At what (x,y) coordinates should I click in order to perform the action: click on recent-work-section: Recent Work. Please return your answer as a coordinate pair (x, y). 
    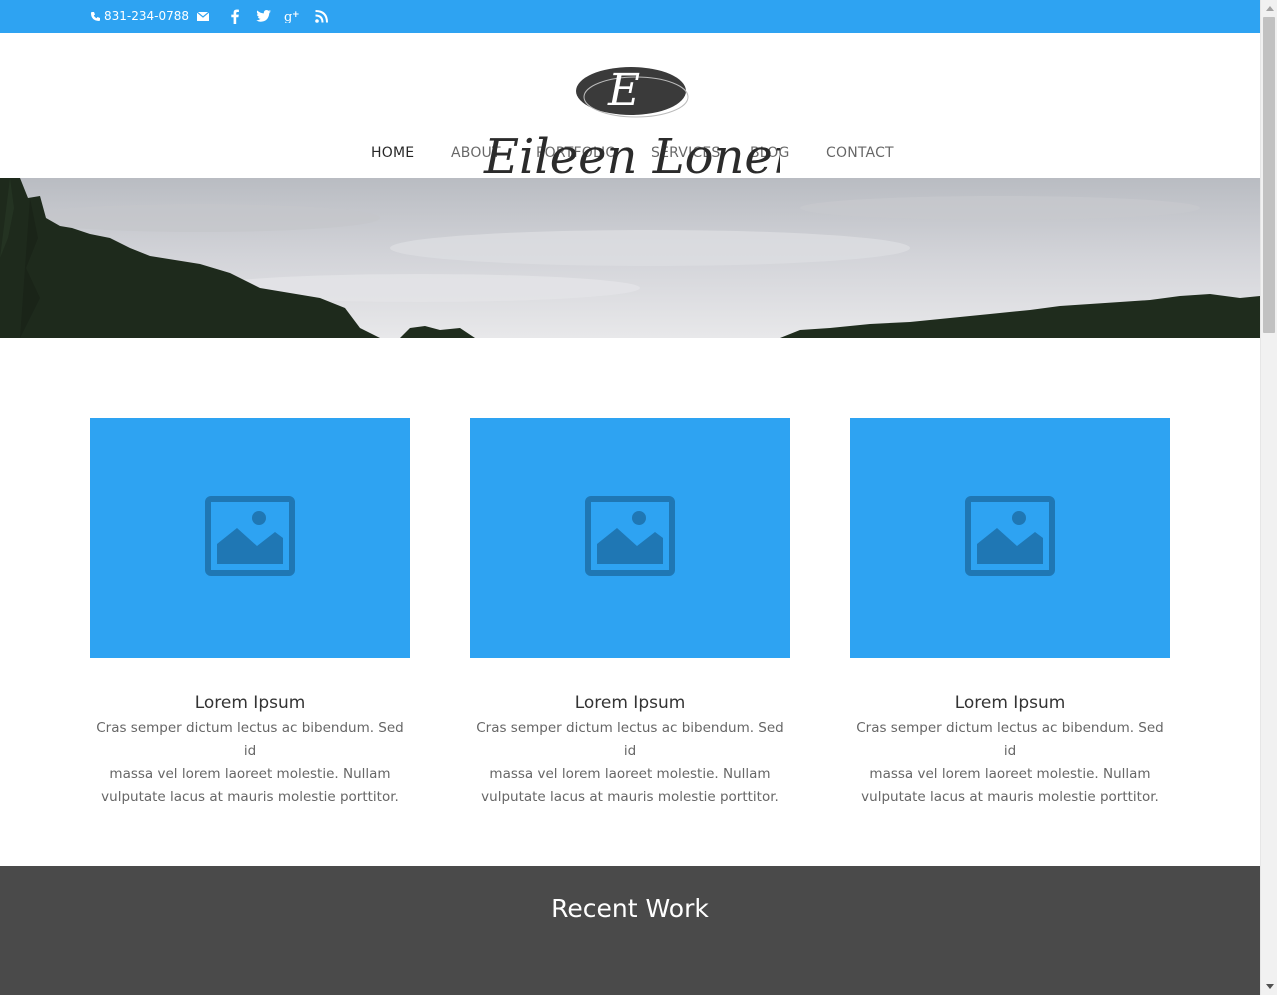
    Looking at the image, I should click on (630, 930).